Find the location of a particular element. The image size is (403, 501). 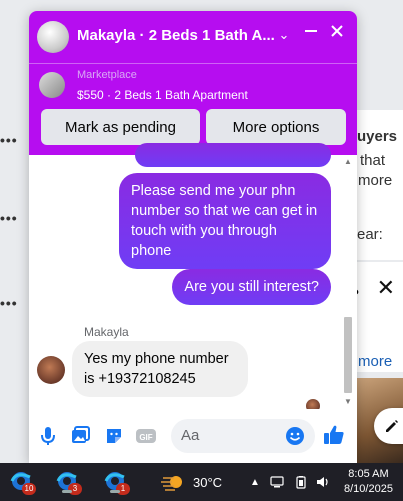

message-bubble-incoming: Yes my phone number is +19372108245 is located at coordinates (160, 369).